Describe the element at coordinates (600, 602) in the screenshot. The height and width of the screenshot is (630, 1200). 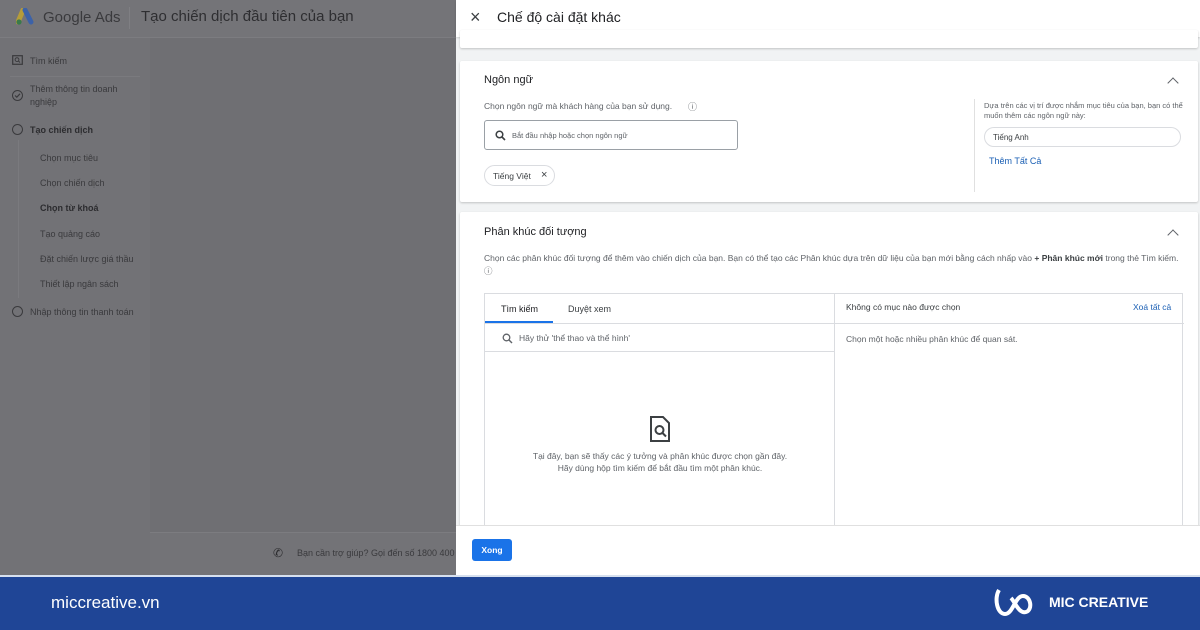
I see `brand-footer: miccreative.vn MIC CREATIVE` at that location.